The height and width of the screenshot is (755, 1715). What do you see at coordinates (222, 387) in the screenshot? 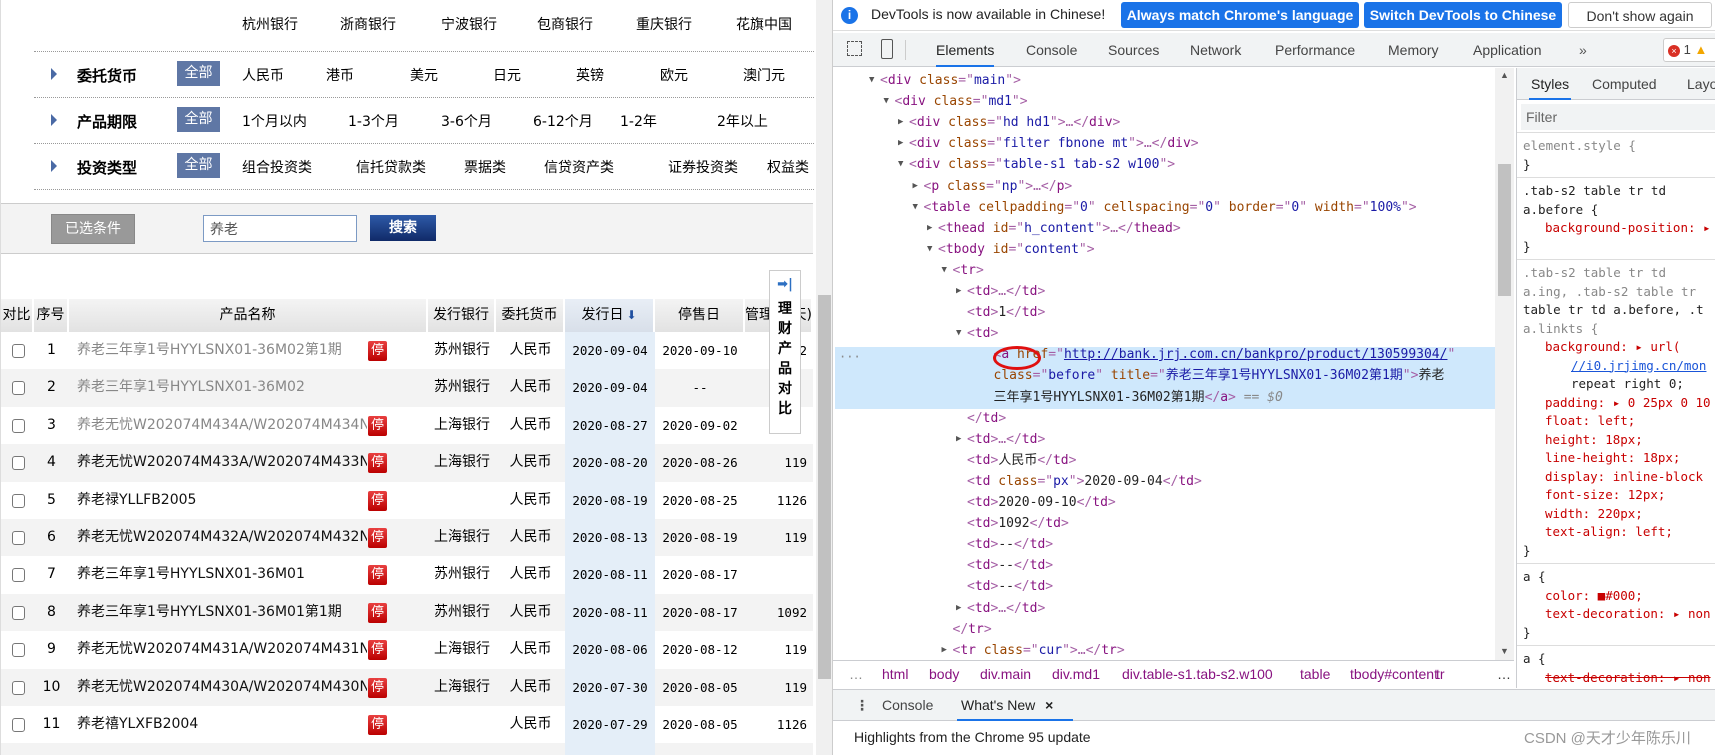
I see `product-name-link: 养老三年享1号HYYLSNX01-36M02` at bounding box center [222, 387].